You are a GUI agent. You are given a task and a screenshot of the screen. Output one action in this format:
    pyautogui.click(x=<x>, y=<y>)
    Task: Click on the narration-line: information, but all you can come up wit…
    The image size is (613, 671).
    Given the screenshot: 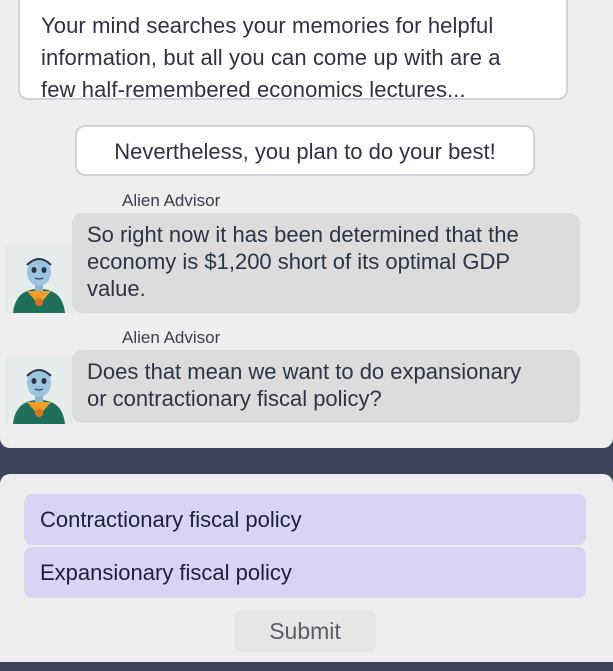 What is the action you would take?
    pyautogui.click(x=271, y=57)
    